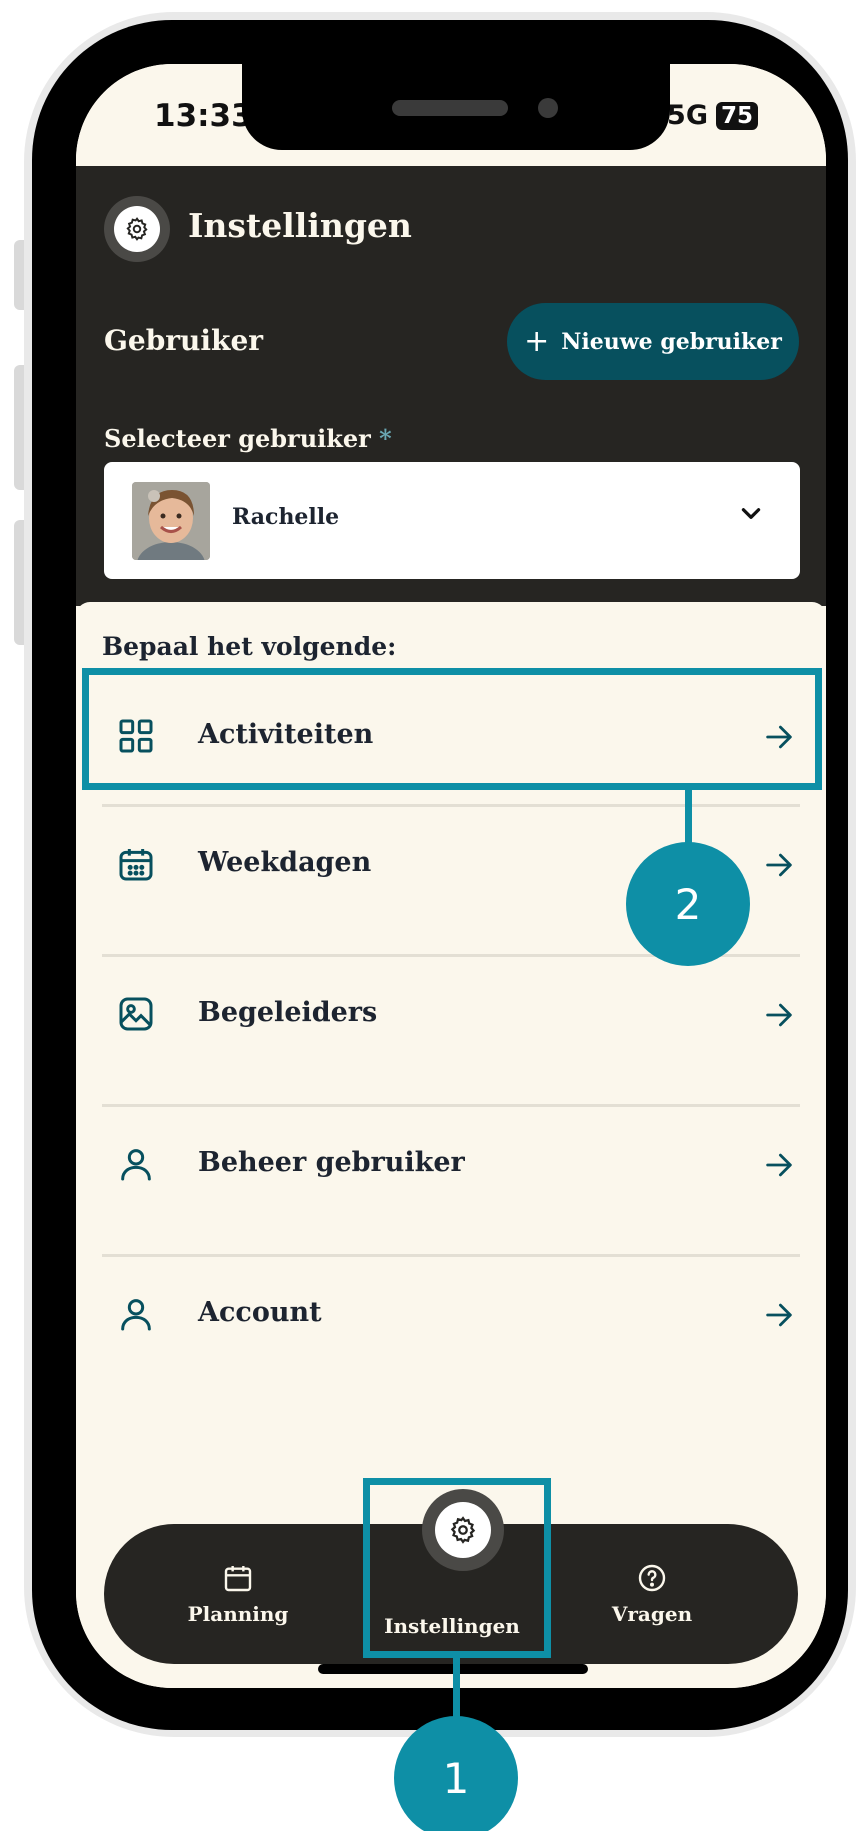  Describe the element at coordinates (238, 1614) in the screenshot. I see `nav-label: Planning` at that location.